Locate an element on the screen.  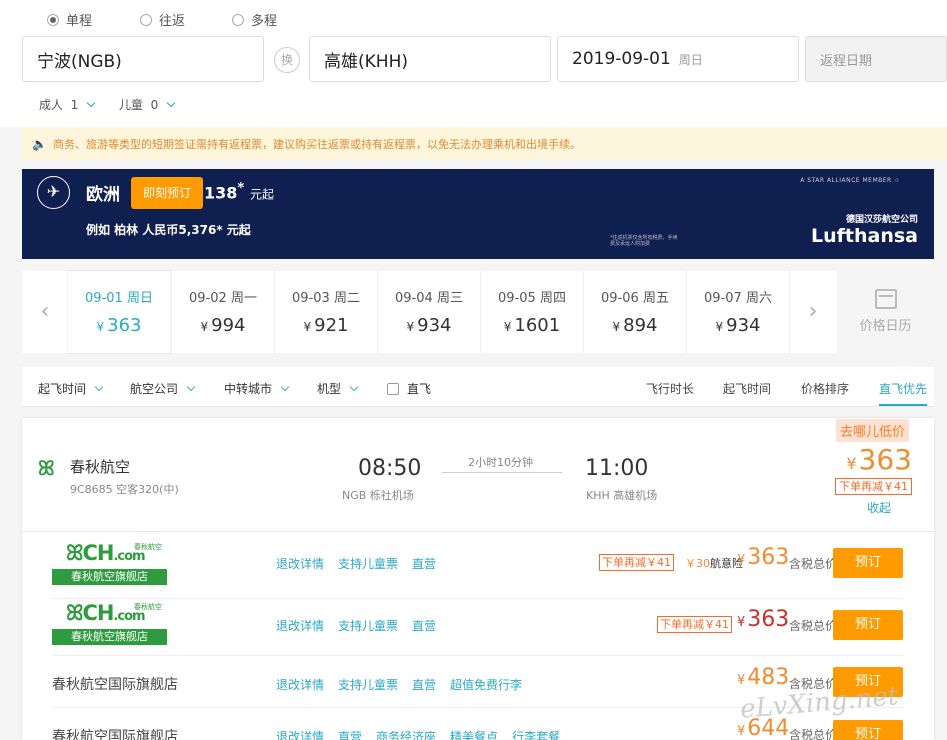
spring-airlines-logo-icon: ꕤ is located at coordinates (46, 468).